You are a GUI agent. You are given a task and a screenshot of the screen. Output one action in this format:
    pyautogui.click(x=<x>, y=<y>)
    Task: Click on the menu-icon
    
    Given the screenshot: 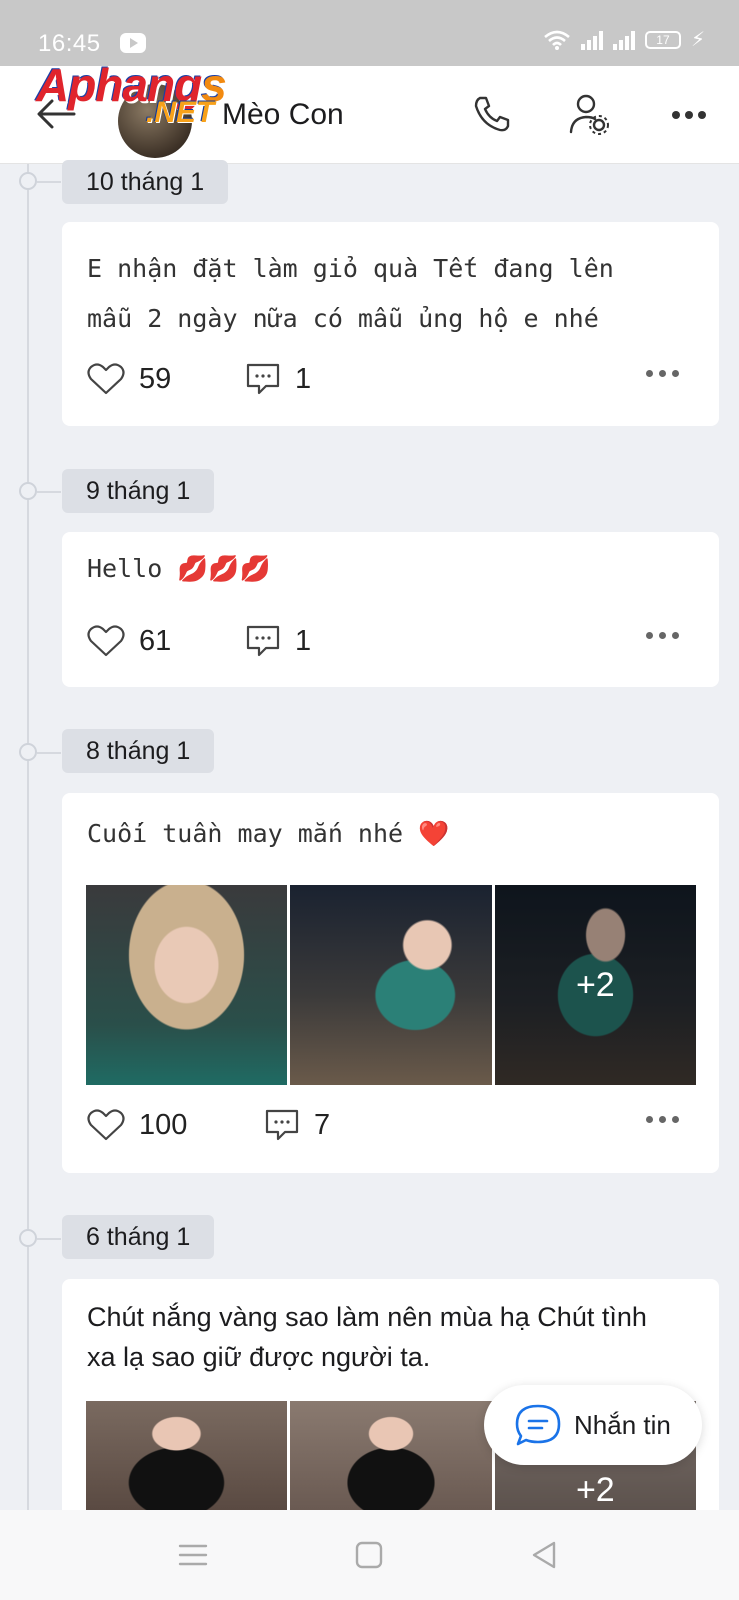 What is the action you would take?
    pyautogui.click(x=193, y=1555)
    